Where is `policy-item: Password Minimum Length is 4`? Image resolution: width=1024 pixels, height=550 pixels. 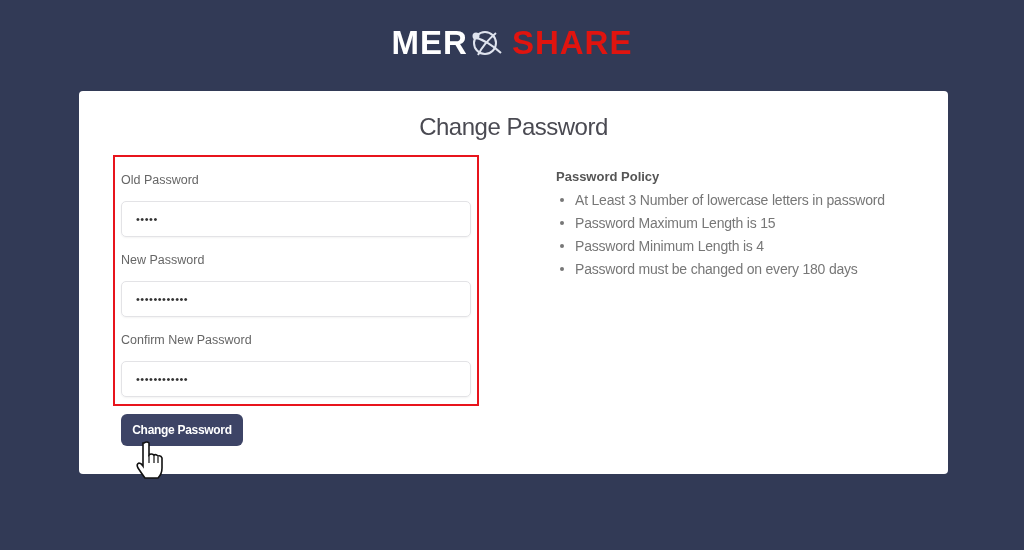 policy-item: Password Minimum Length is 4 is located at coordinates (669, 245).